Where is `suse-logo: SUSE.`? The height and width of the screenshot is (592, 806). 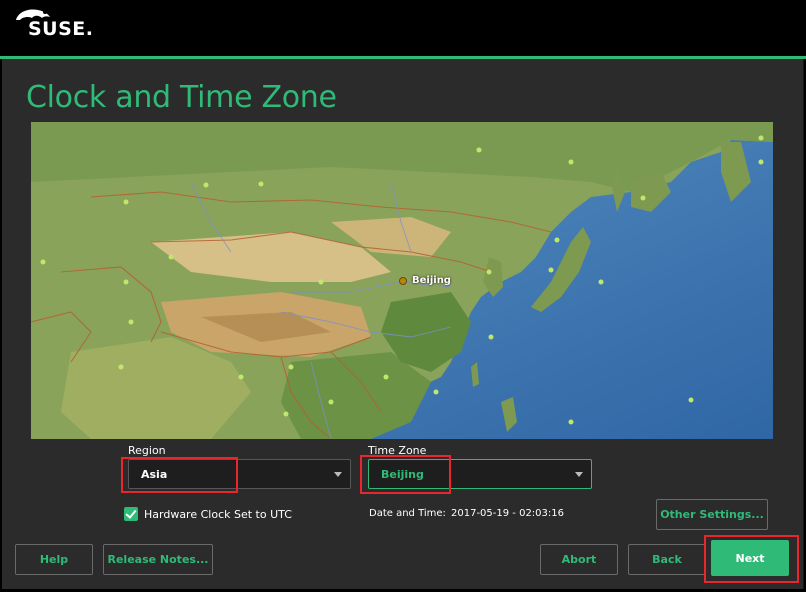 suse-logo: SUSE. is located at coordinates (61, 29).